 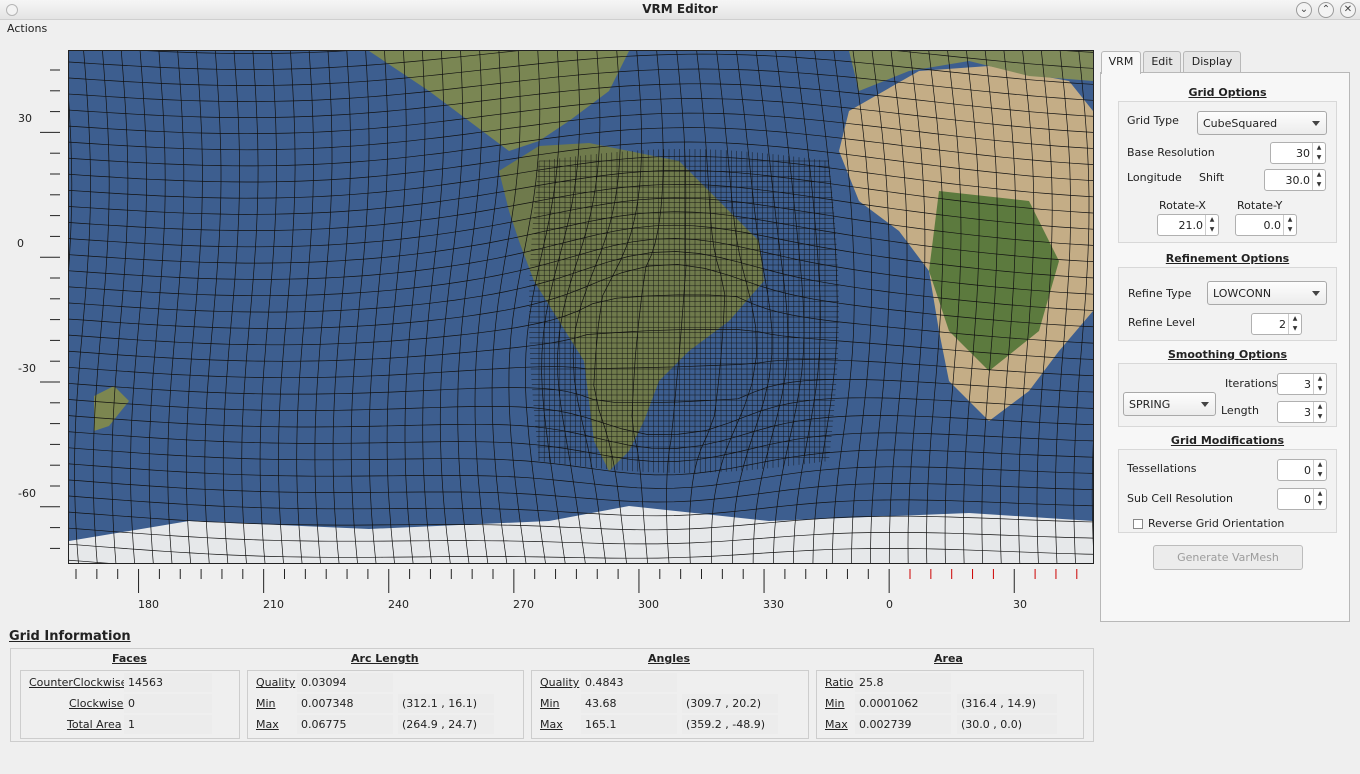 I want to click on grid-modifications-title: Grid Modifications, so click(x=1227, y=440).